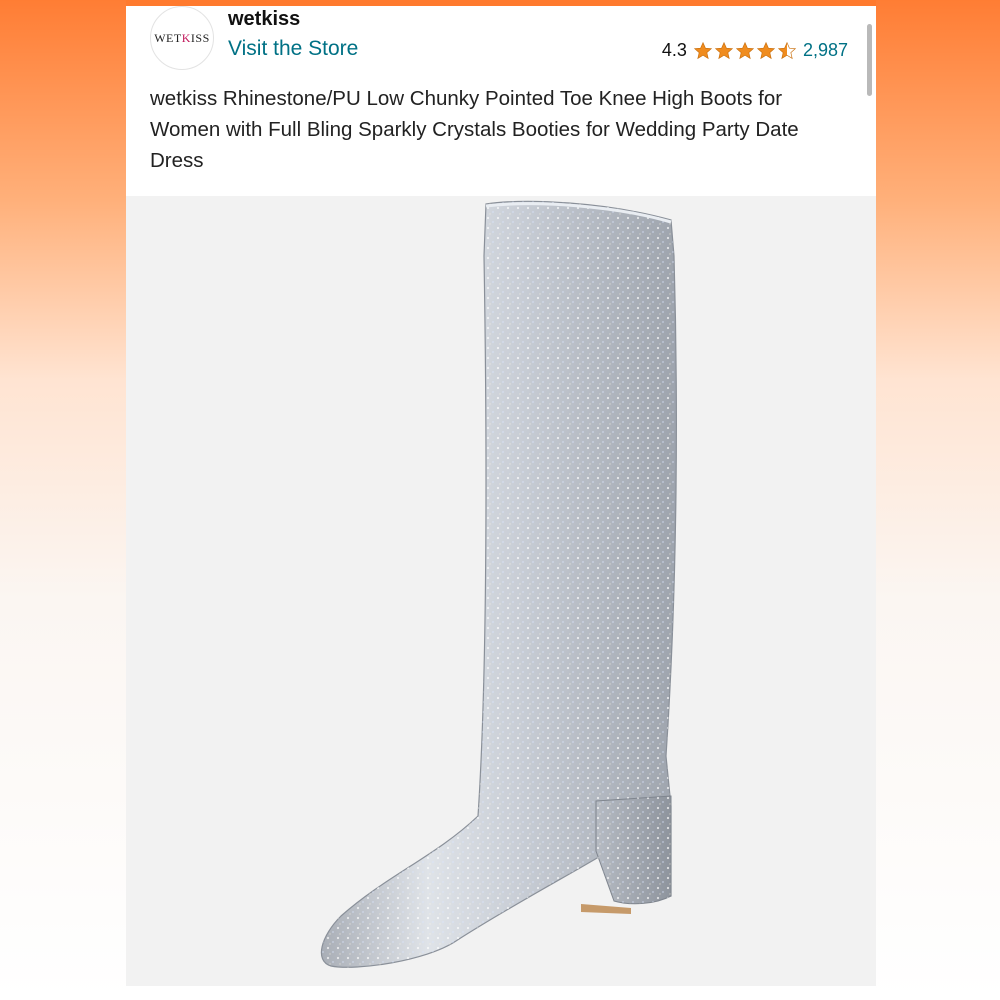 This screenshot has height=1000, width=1000. Describe the element at coordinates (825, 50) in the screenshot. I see `rating-count-link: 2,987` at that location.